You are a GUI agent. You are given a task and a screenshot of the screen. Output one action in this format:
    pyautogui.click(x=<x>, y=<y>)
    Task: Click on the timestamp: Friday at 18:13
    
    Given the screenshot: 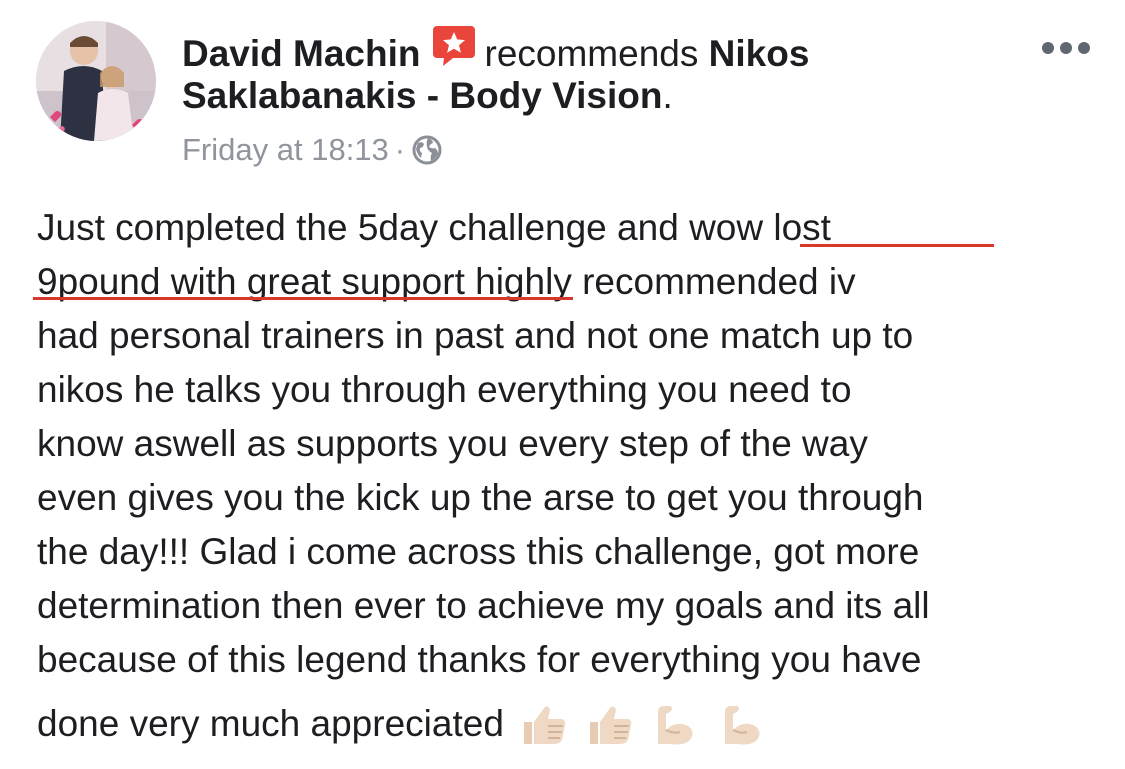 What is the action you would take?
    pyautogui.click(x=285, y=149)
    